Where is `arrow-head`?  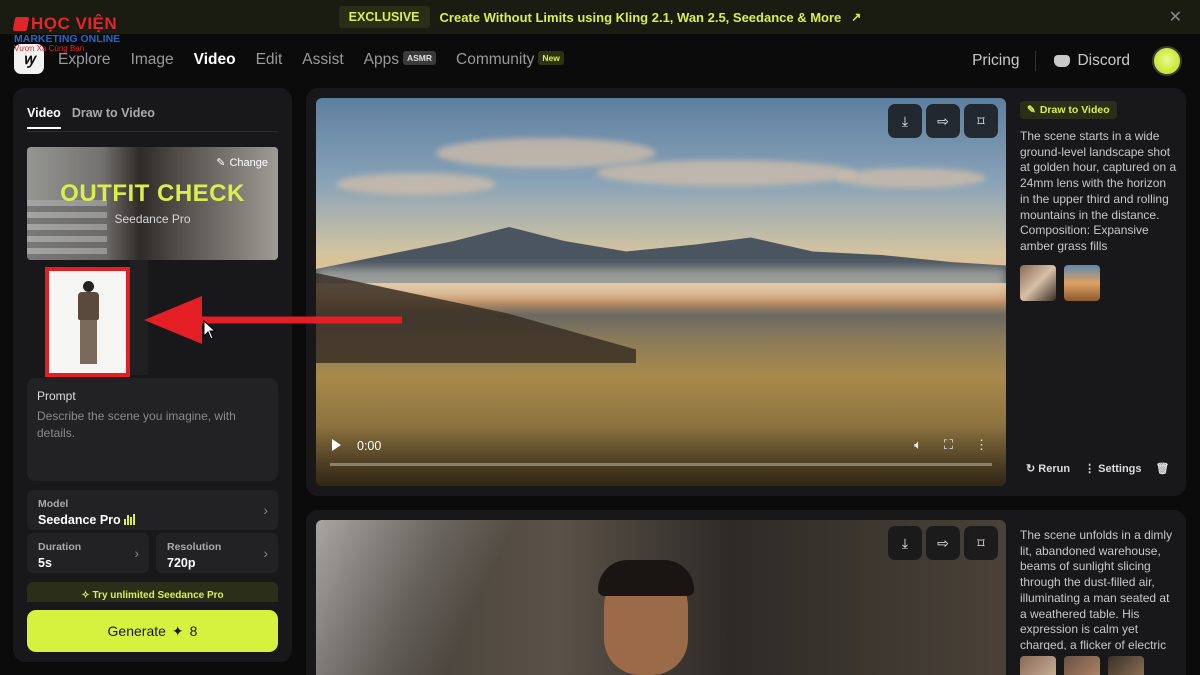 arrow-head is located at coordinates (173, 320).